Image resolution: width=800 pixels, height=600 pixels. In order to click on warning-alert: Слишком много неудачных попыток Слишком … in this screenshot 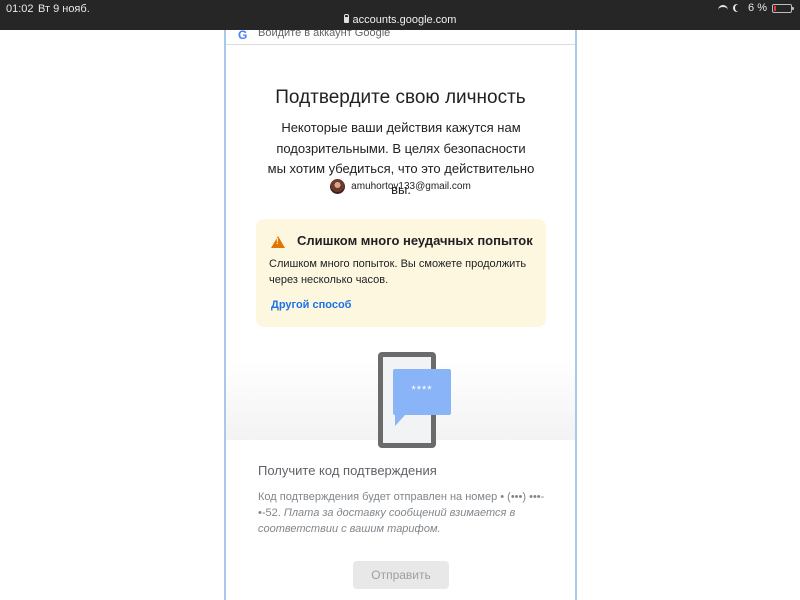, I will do `click(401, 273)`.